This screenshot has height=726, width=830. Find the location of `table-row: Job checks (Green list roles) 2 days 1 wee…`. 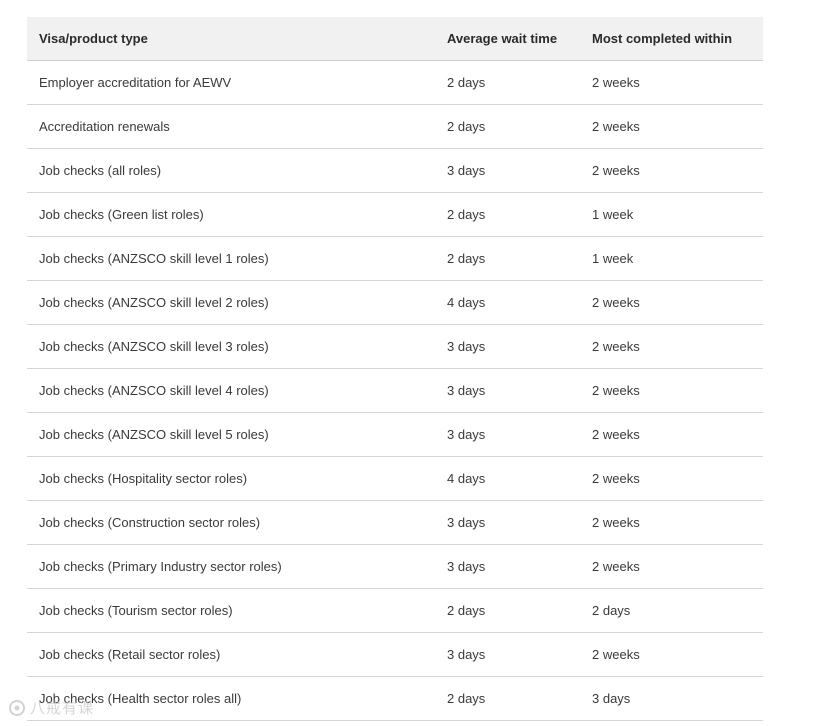

table-row: Job checks (Green list roles) 2 days 1 wee… is located at coordinates (395, 214).